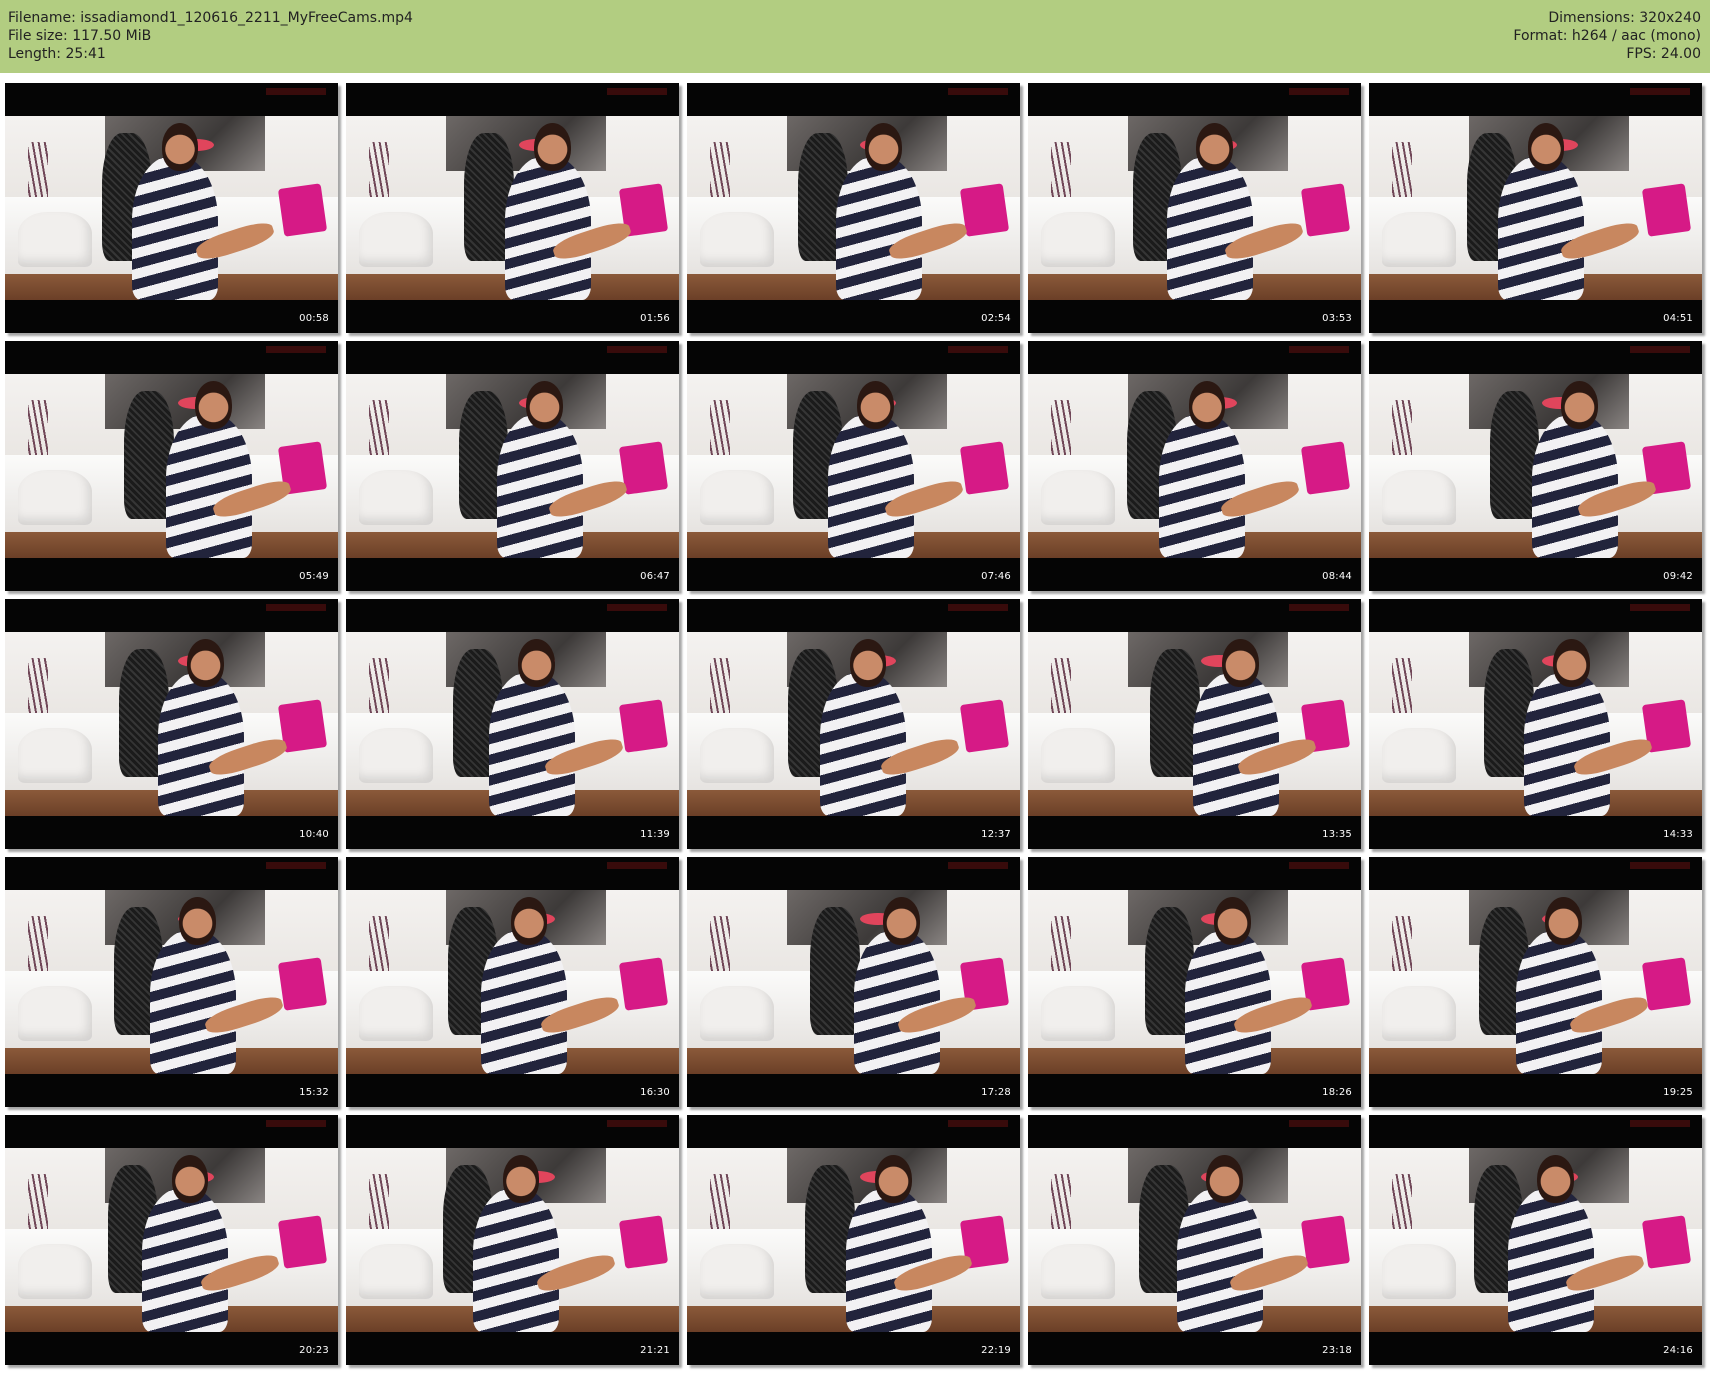 Image resolution: width=1710 pixels, height=1373 pixels. I want to click on video-thumbnail: 22:19, so click(853, 1240).